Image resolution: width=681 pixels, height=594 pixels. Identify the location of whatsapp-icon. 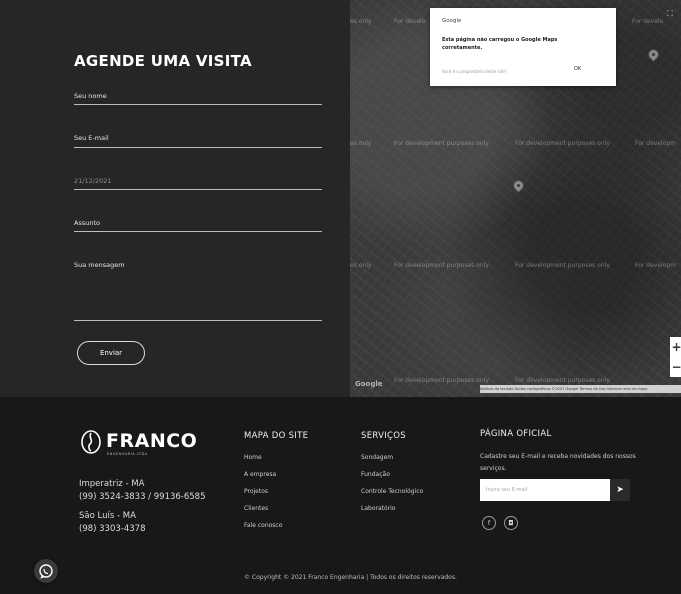
(46, 571).